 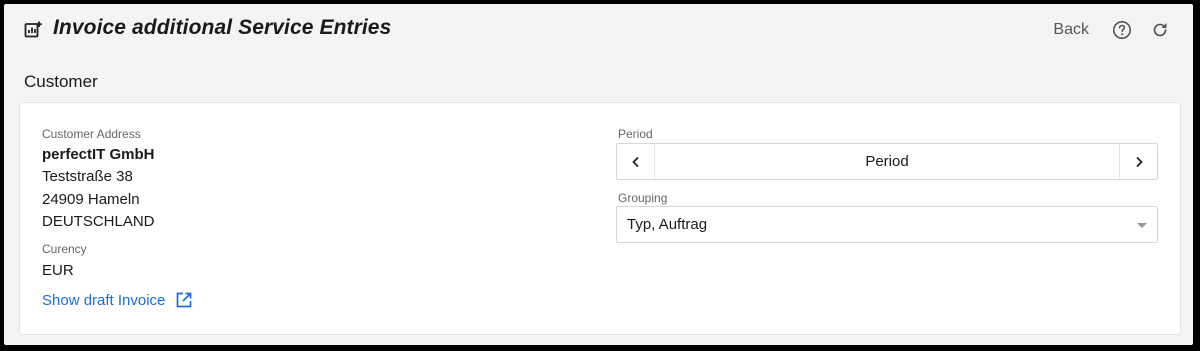 What do you see at coordinates (87, 176) in the screenshot?
I see `customer-street: Teststraße 38` at bounding box center [87, 176].